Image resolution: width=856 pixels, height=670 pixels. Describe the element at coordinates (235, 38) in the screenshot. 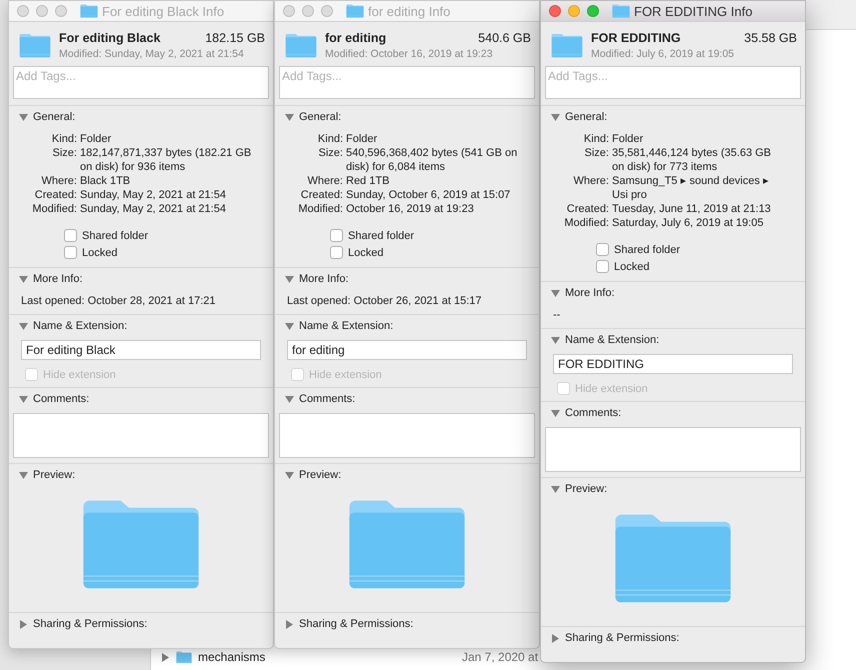

I see `folder-size: 182.15 GB` at that location.